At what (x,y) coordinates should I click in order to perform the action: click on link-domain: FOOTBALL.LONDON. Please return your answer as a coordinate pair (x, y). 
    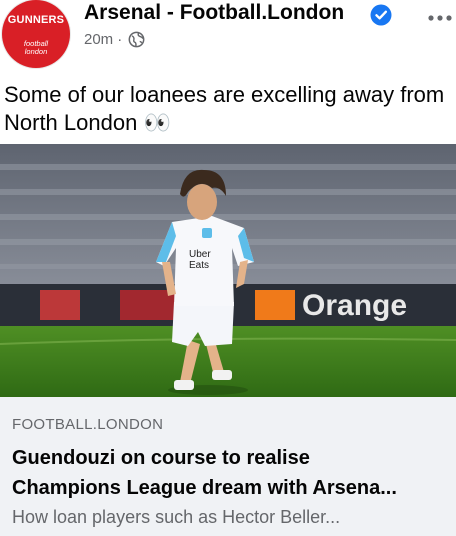
    Looking at the image, I should click on (88, 424).